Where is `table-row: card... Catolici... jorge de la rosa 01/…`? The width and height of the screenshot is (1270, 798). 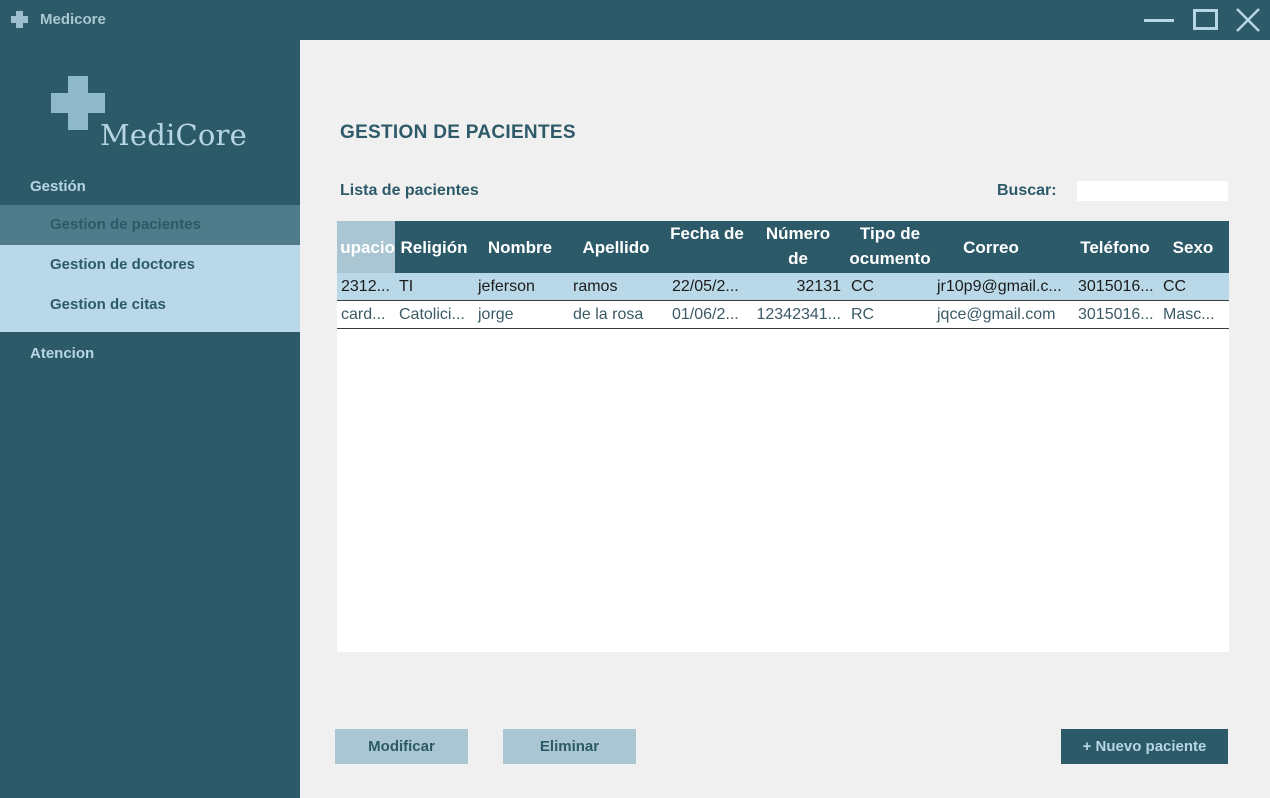
table-row: card... Catolici... jorge de la rosa 01/… is located at coordinates (783, 315).